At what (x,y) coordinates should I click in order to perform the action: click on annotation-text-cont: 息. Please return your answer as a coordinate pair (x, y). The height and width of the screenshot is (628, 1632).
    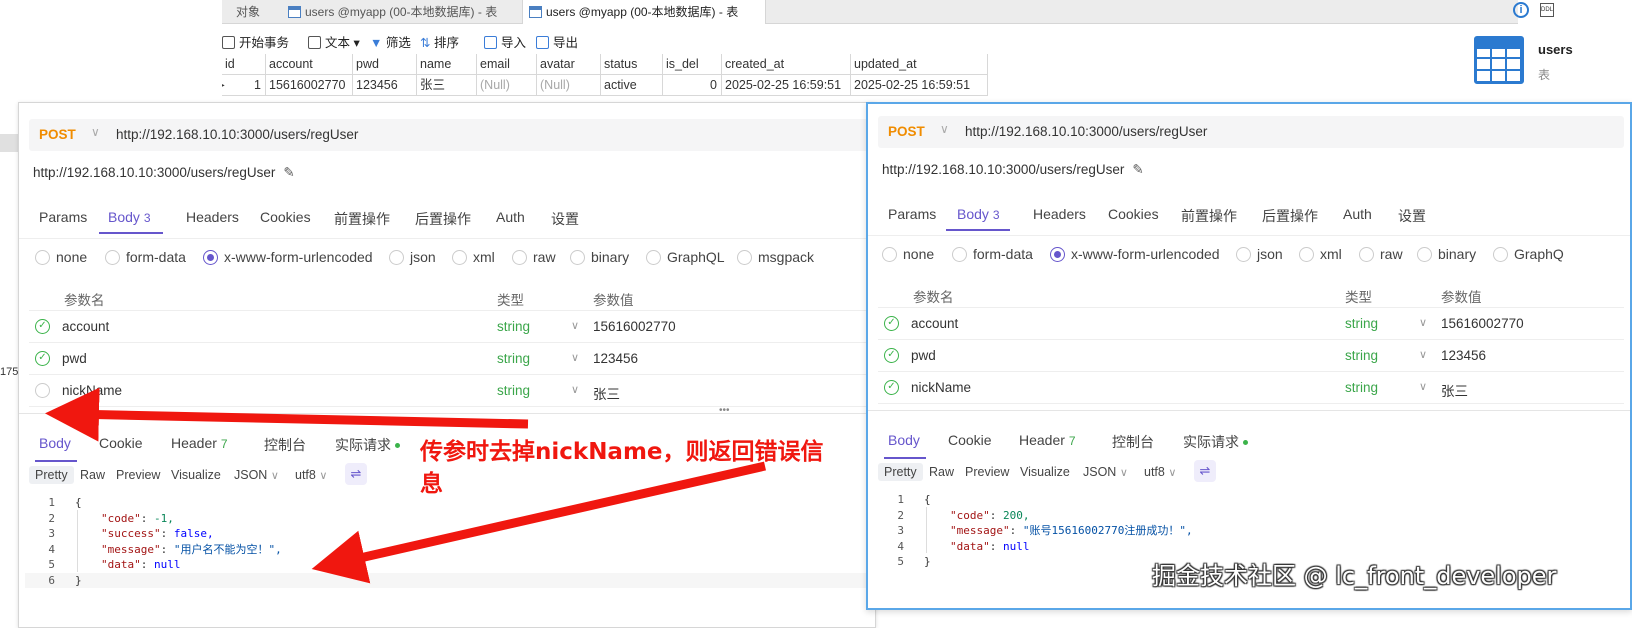
    Looking at the image, I should click on (431, 484).